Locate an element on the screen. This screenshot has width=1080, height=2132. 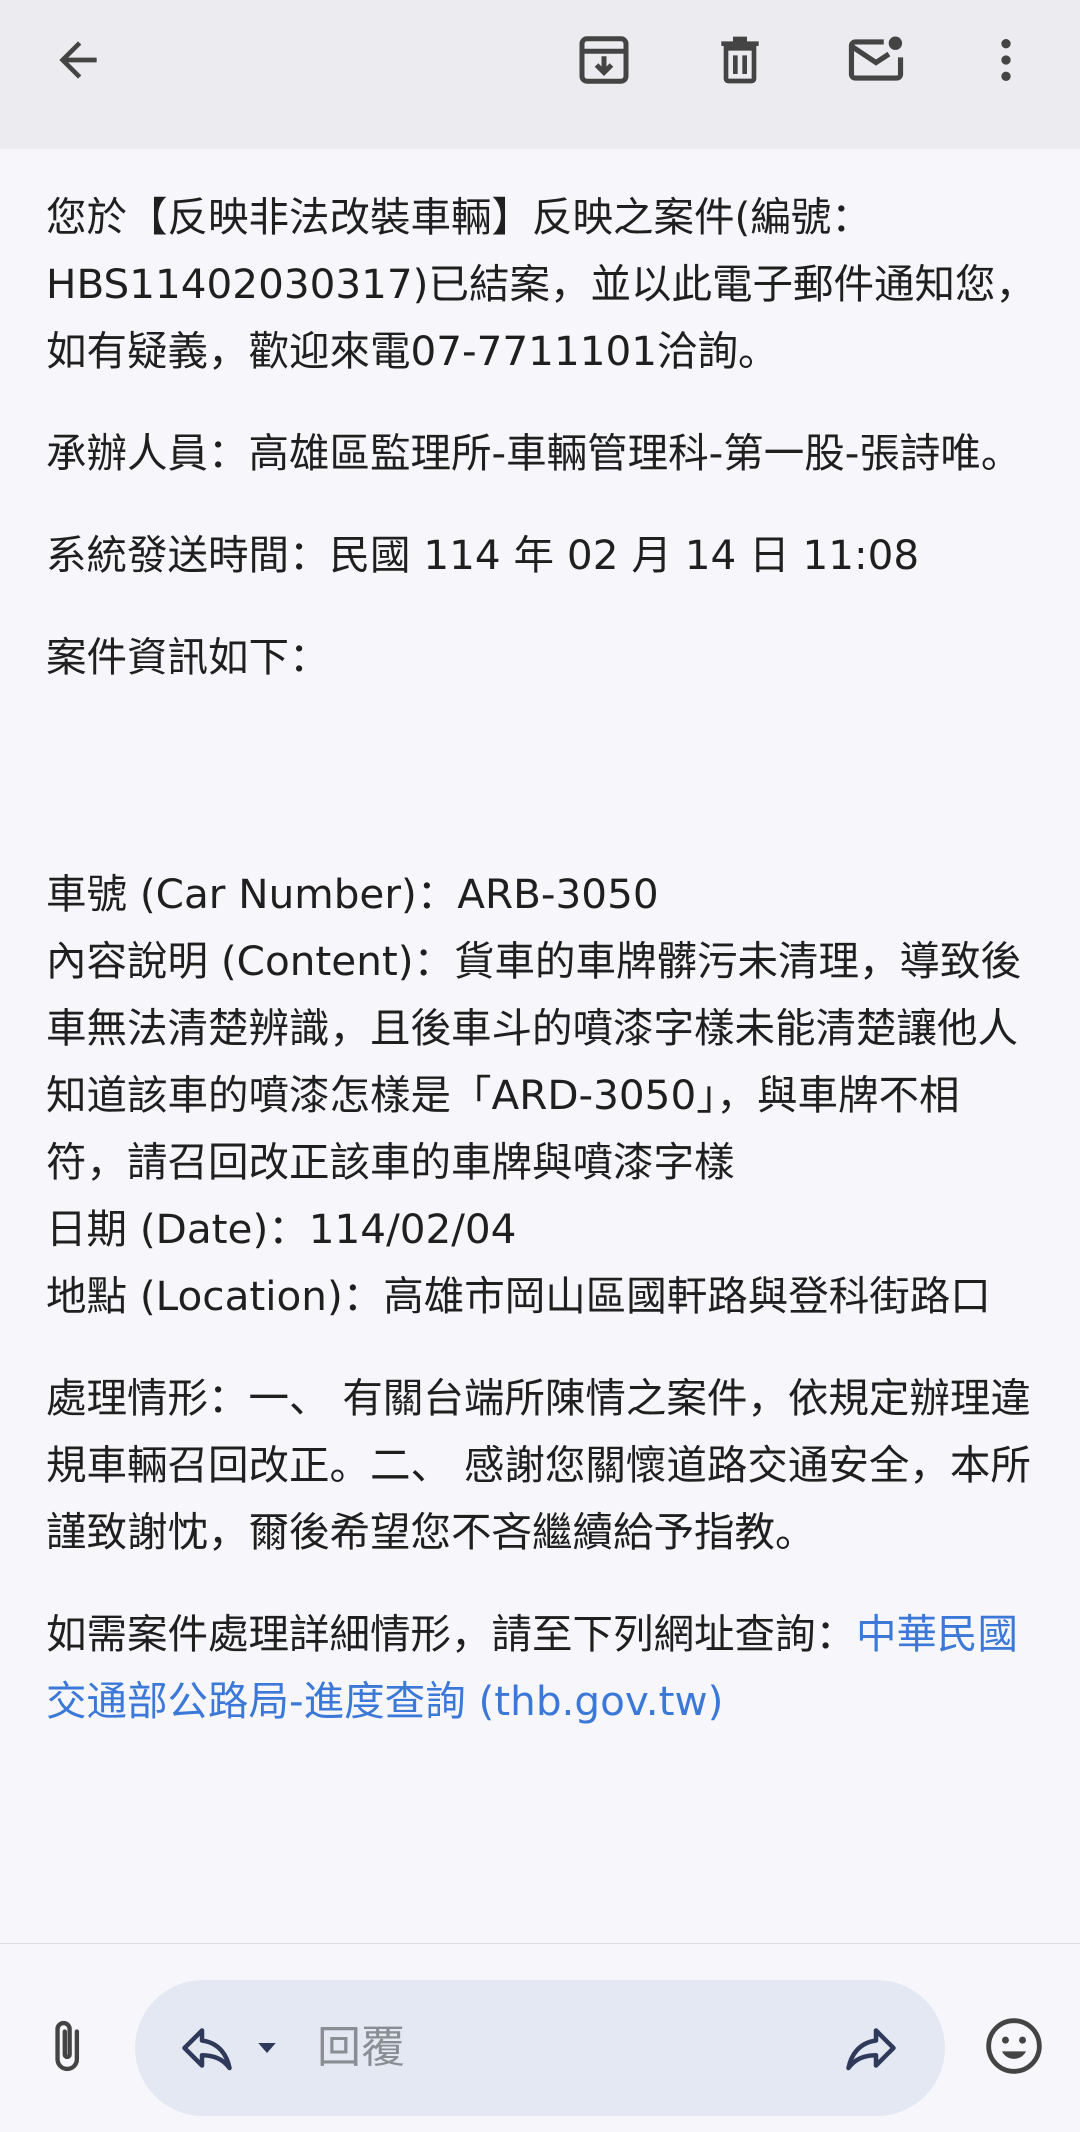
reply-field: 回覆 is located at coordinates (540, 2048).